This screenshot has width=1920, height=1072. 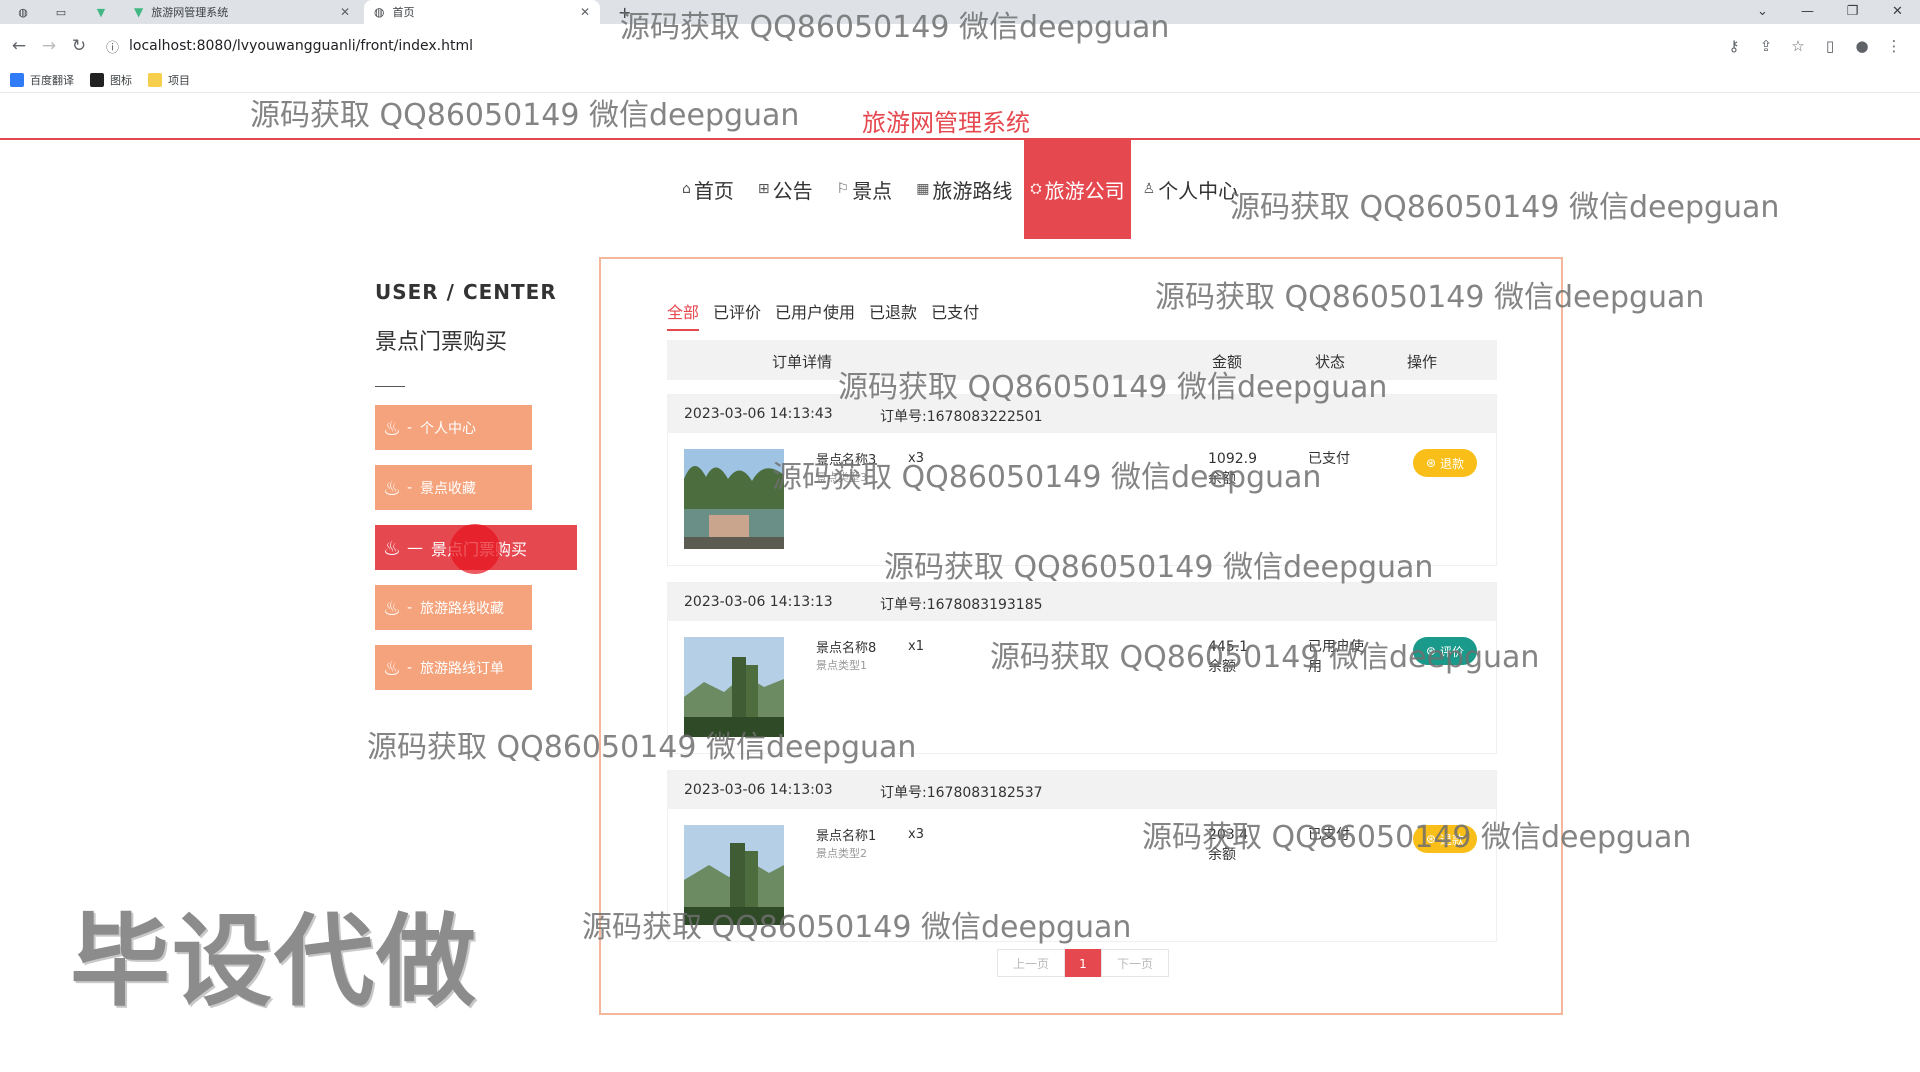 I want to click on key-icon: ⚷, so click(x=1734, y=46).